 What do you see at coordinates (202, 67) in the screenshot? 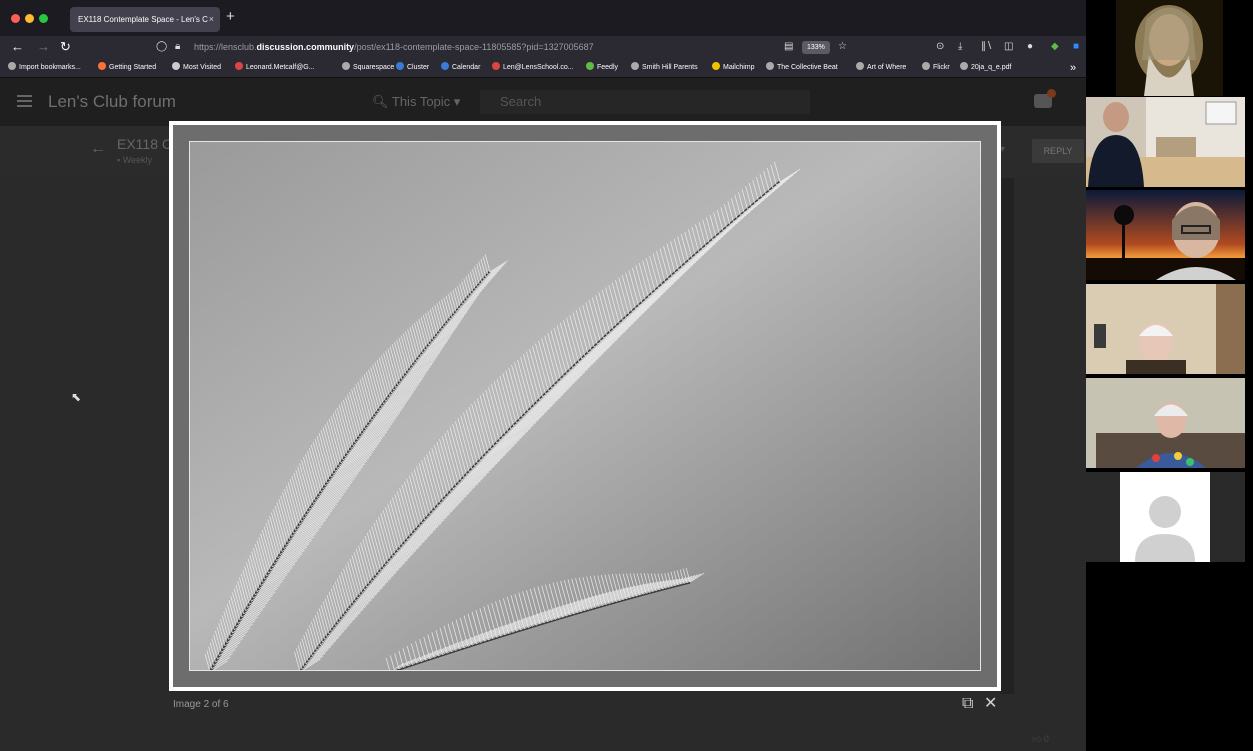
I see `bookmark-label: Most Visited` at bounding box center [202, 67].